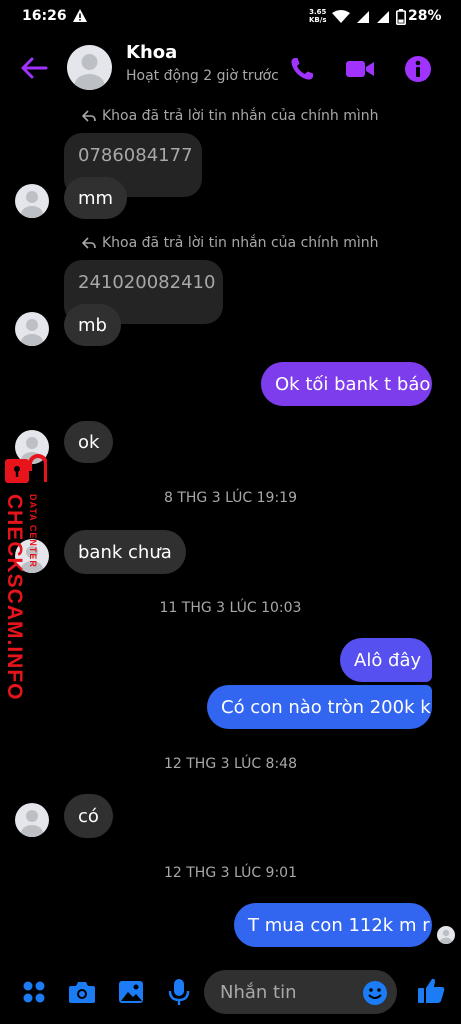 This screenshot has height=1024, width=461. What do you see at coordinates (26, 468) in the screenshot?
I see `lock-logo-icon` at bounding box center [26, 468].